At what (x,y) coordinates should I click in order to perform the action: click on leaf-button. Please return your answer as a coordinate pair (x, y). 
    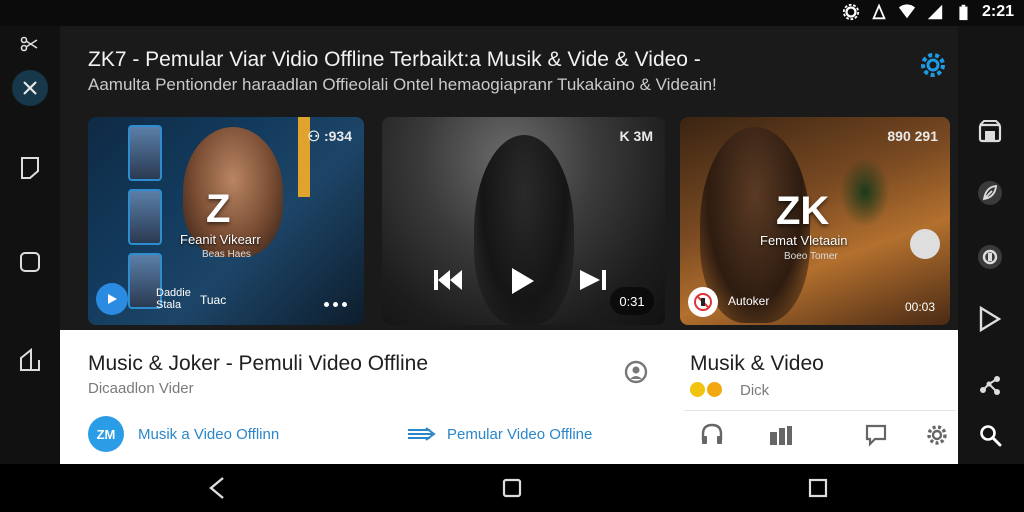
    Looking at the image, I should click on (990, 193).